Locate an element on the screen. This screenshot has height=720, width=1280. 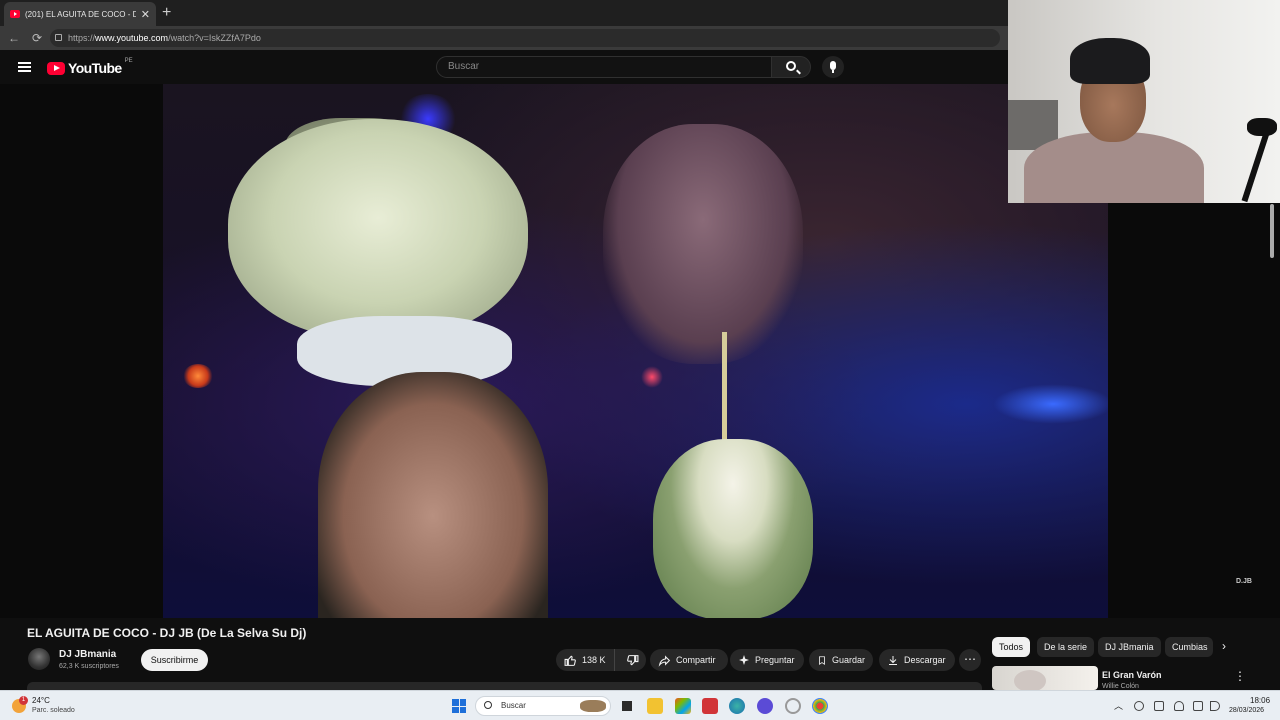
taskbar-search-label: Buscar is located at coordinates (513, 705).